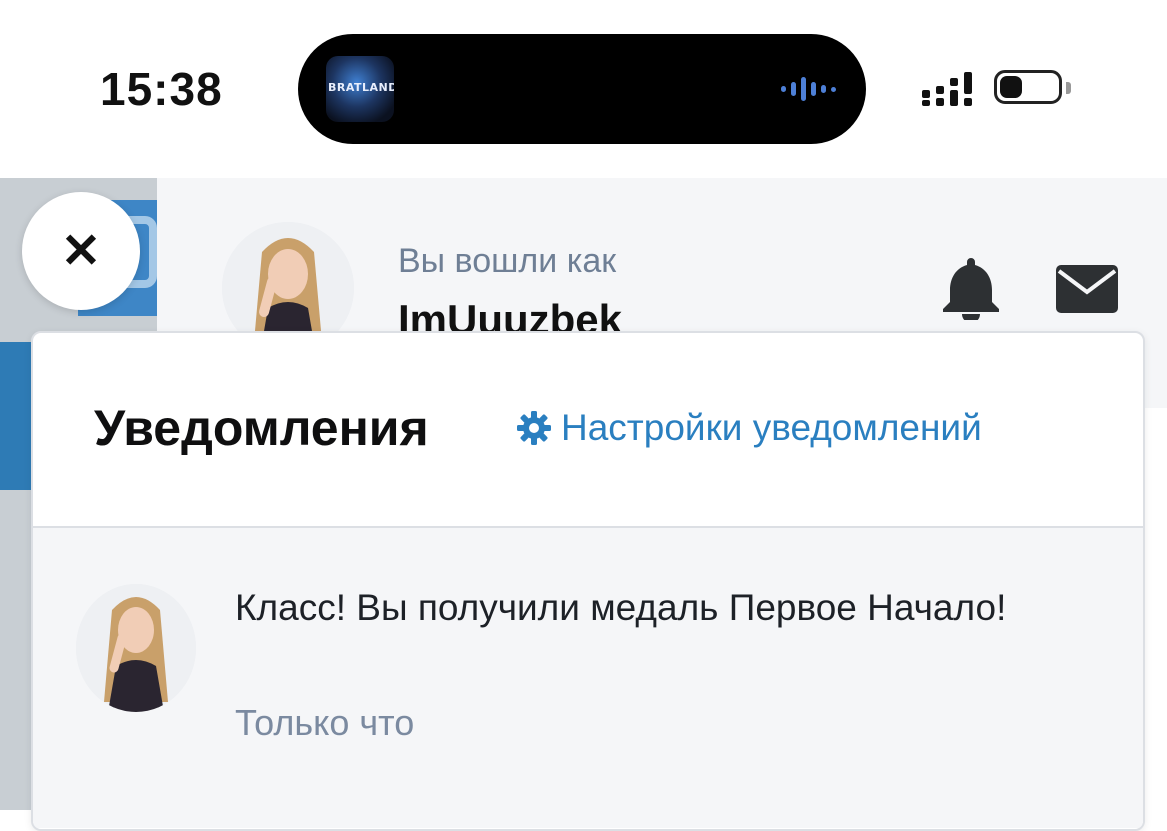  What do you see at coordinates (161, 89) in the screenshot?
I see `status-clock: 15:38` at bounding box center [161, 89].